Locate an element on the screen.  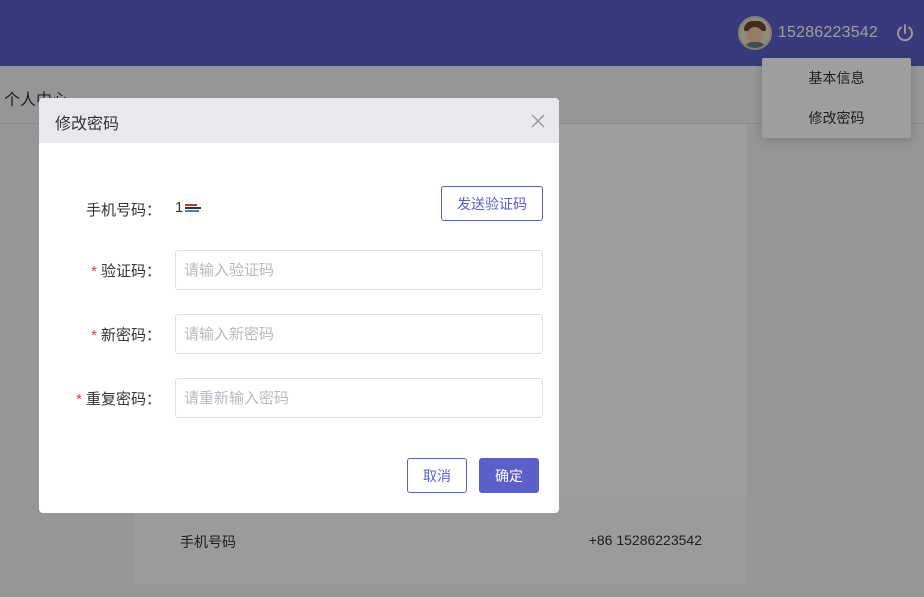
form-row-phone: 手机号码： 1 发送验证码 is located at coordinates (299, 207).